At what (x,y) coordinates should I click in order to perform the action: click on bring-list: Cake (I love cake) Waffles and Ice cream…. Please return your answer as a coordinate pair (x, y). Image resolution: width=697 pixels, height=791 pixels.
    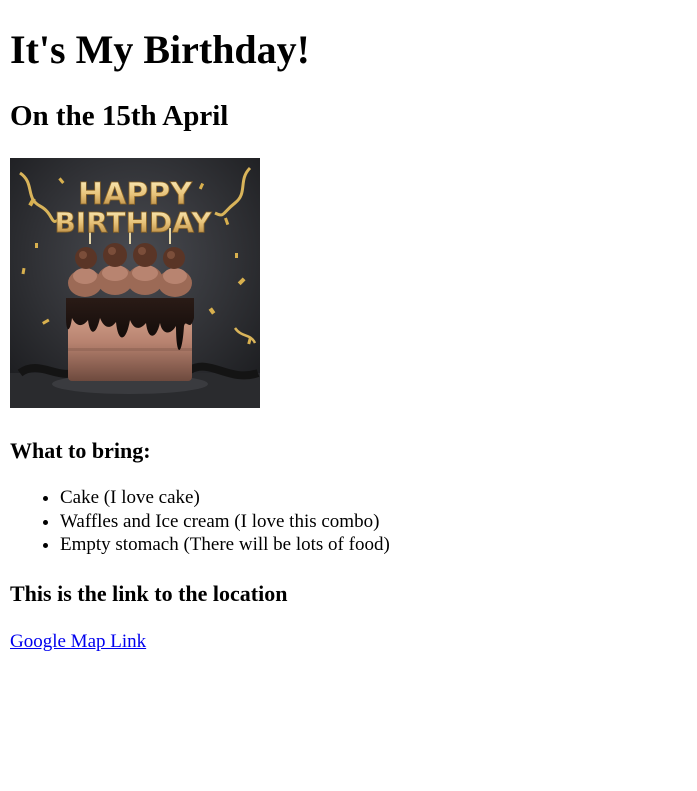
    Looking at the image, I should click on (200, 521).